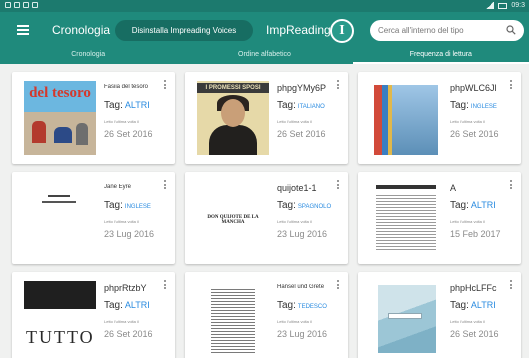 The width and height of the screenshot is (529, 358). I want to click on uninstall-voices-button: Disinstalla Impreading Voices, so click(184, 30).